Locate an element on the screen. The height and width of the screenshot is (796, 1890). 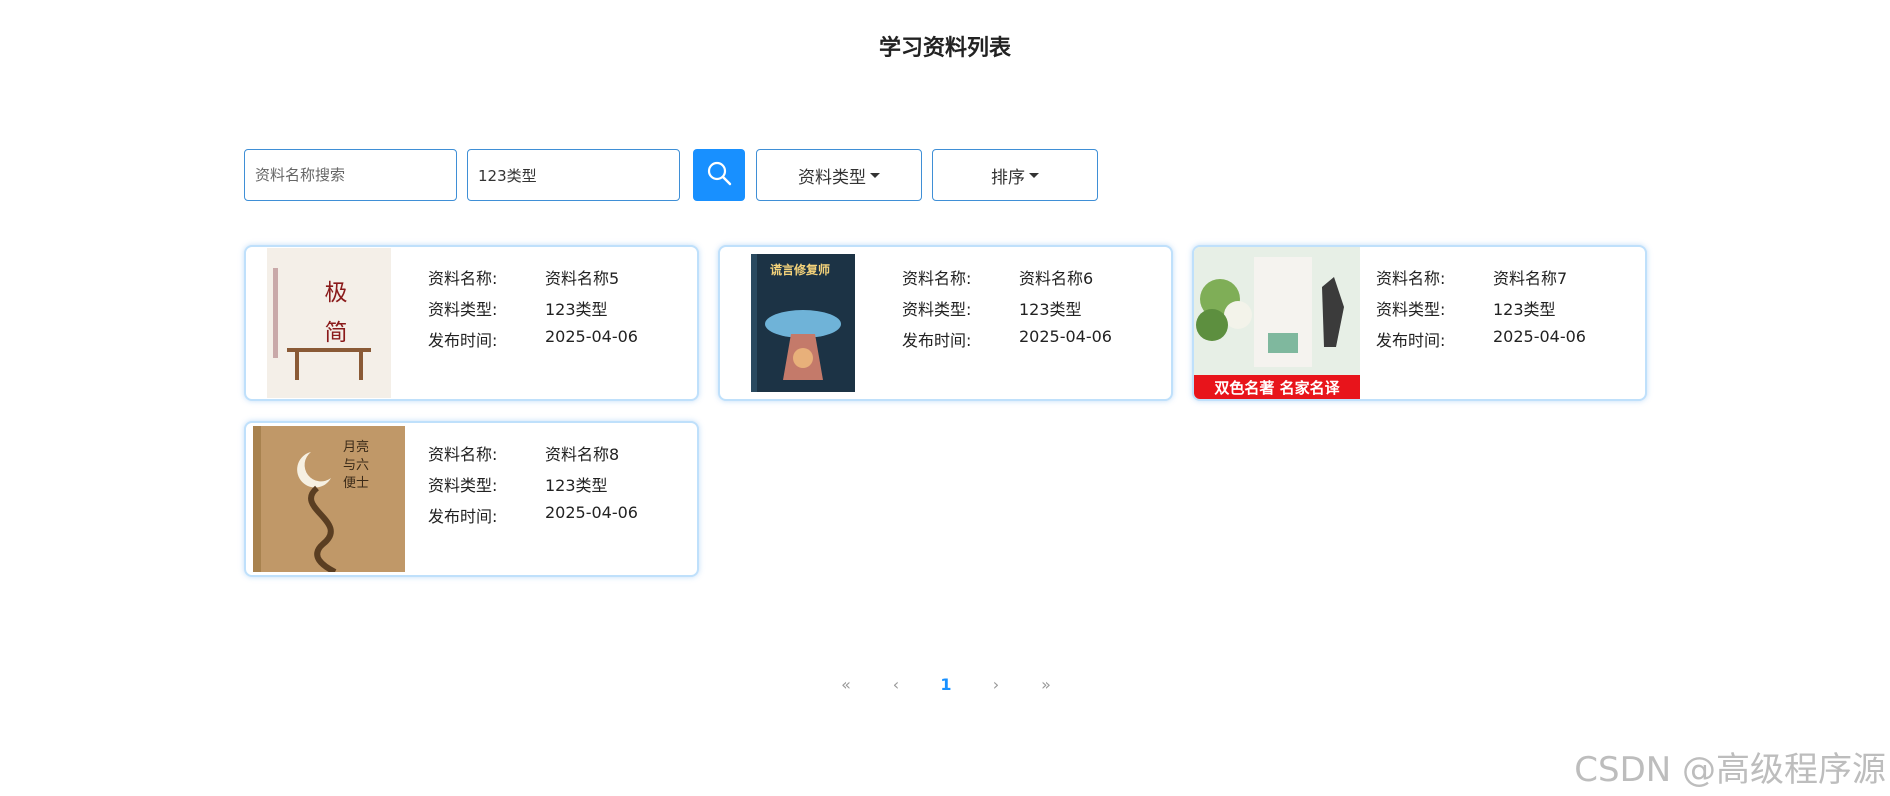
cover-title: 月亮与六便士 is located at coordinates (355, 465).